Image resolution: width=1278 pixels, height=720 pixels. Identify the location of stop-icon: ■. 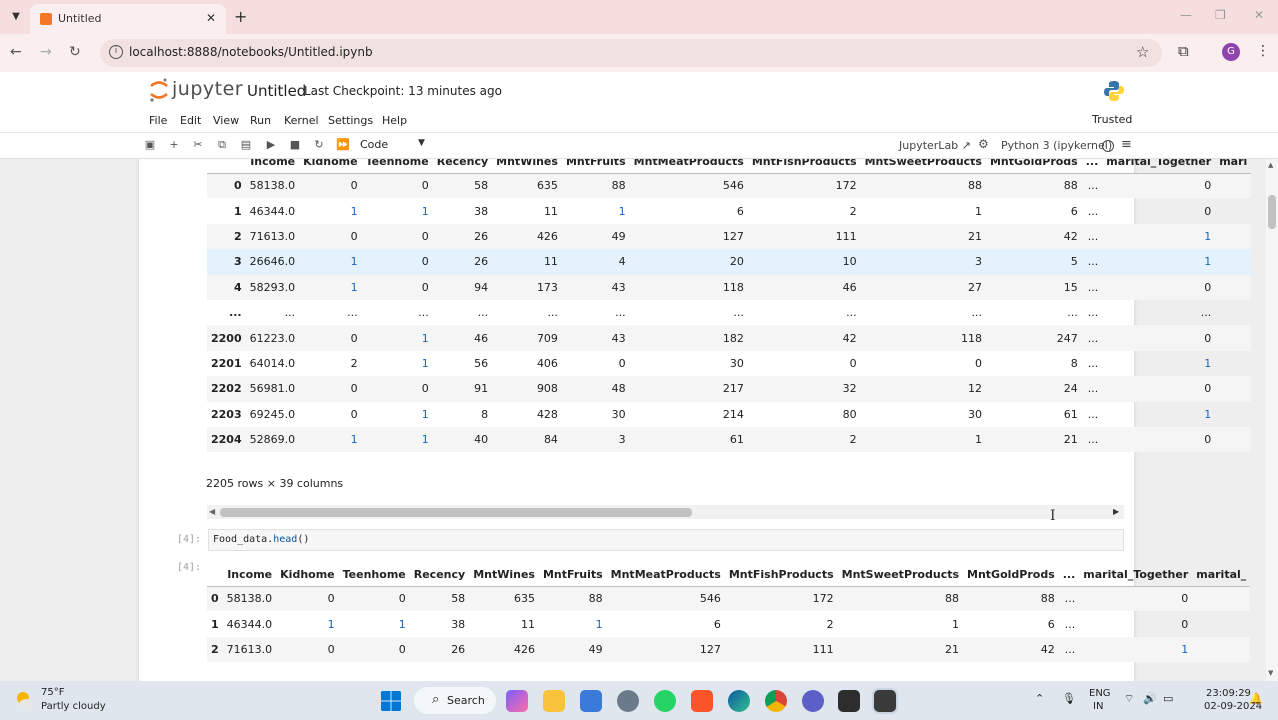
(295, 144).